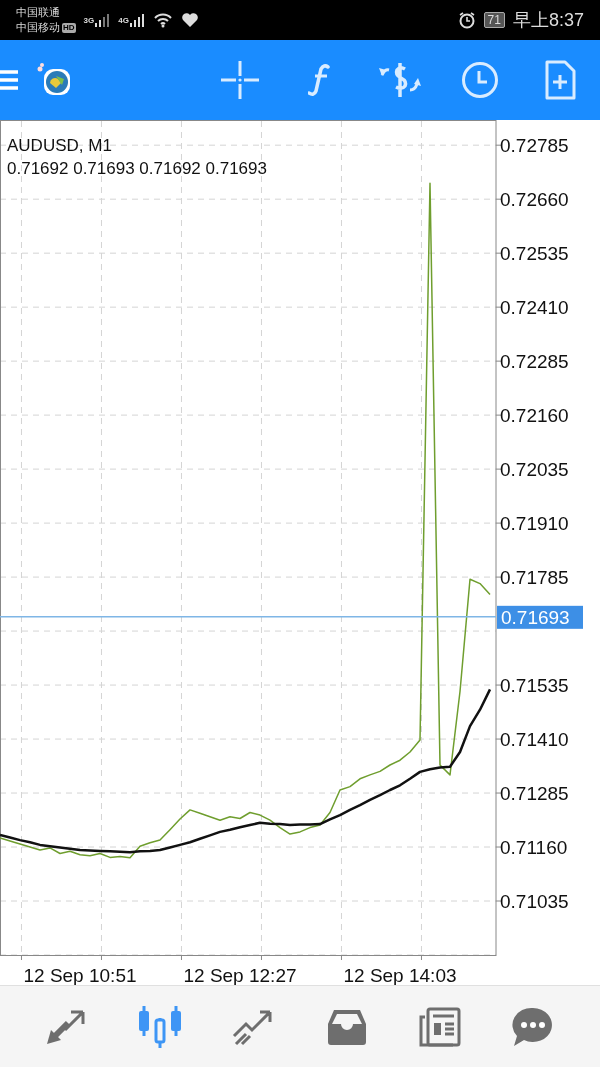  I want to click on alarm-icon, so click(466, 20).